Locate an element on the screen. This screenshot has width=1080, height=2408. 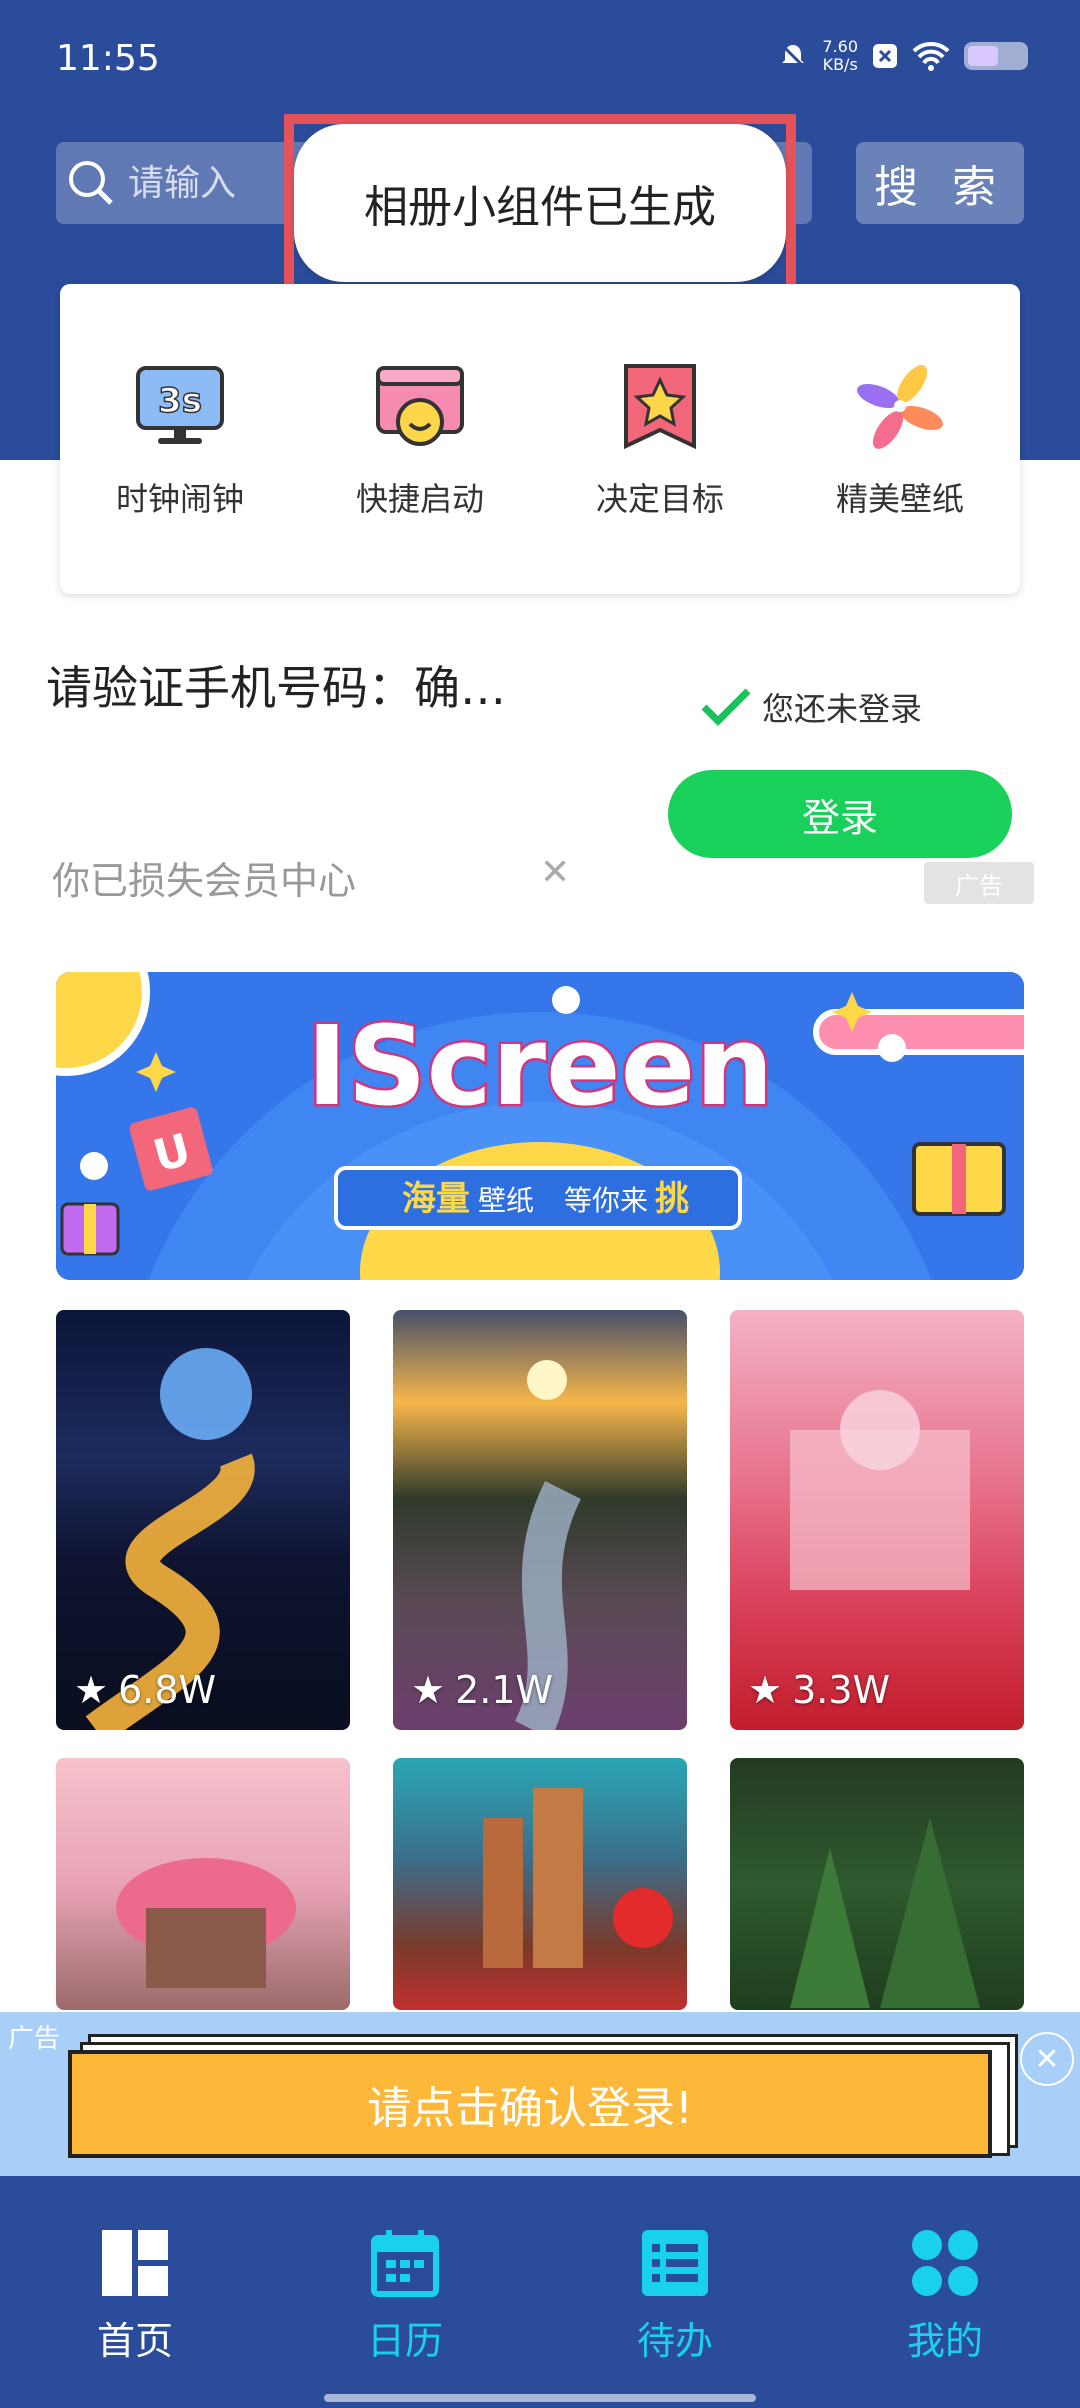
iscreen-banner: IScreen 海量 壁纸 等你来 挑 U is located at coordinates (540, 1126).